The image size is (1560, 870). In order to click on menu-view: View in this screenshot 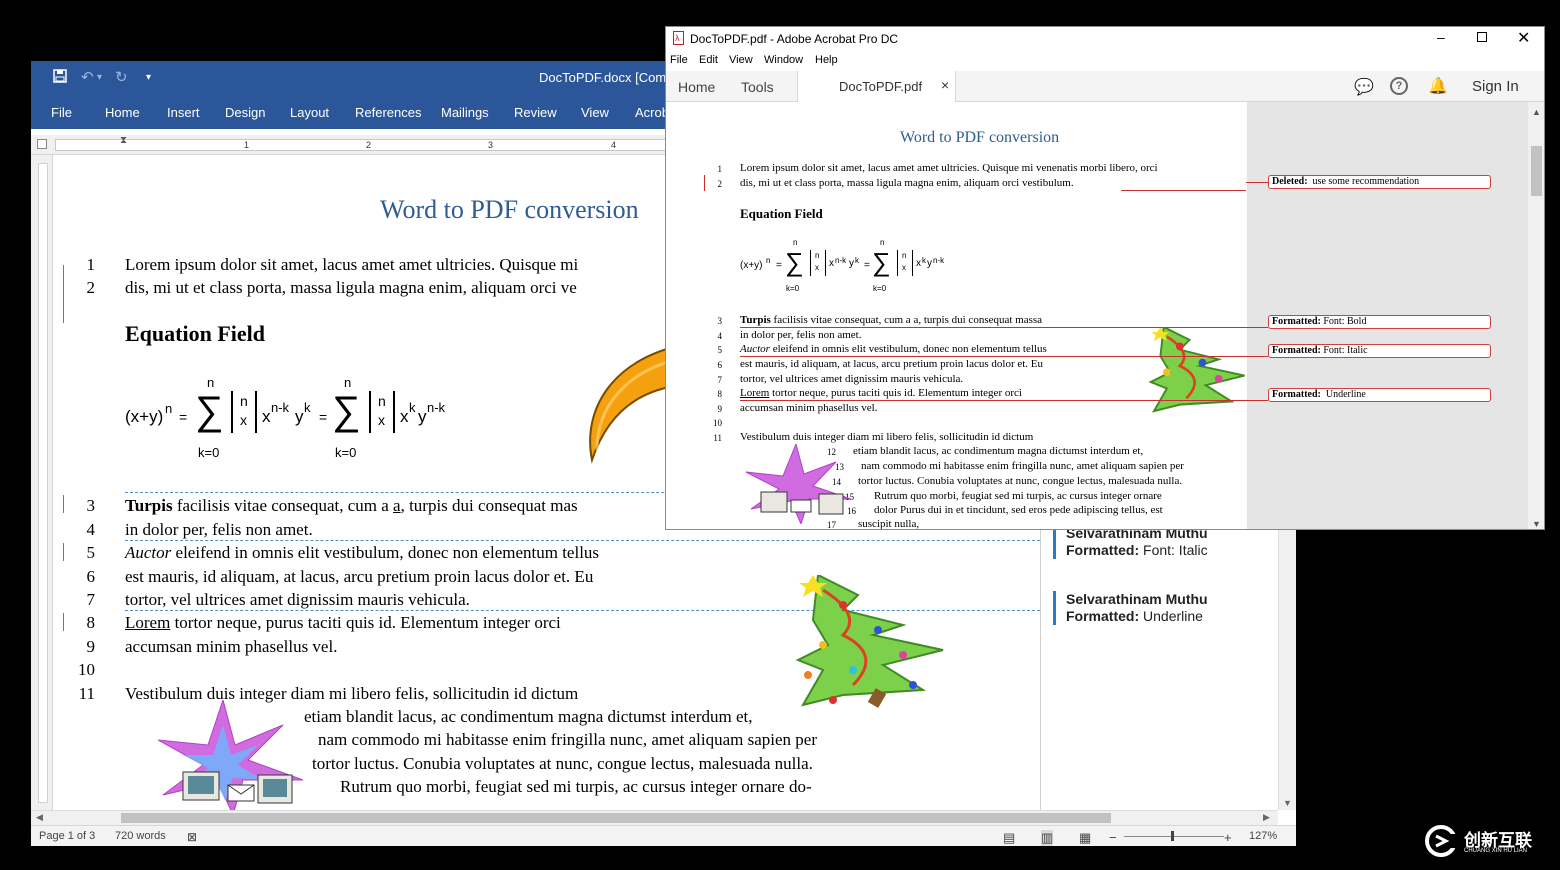, I will do `click(741, 60)`.